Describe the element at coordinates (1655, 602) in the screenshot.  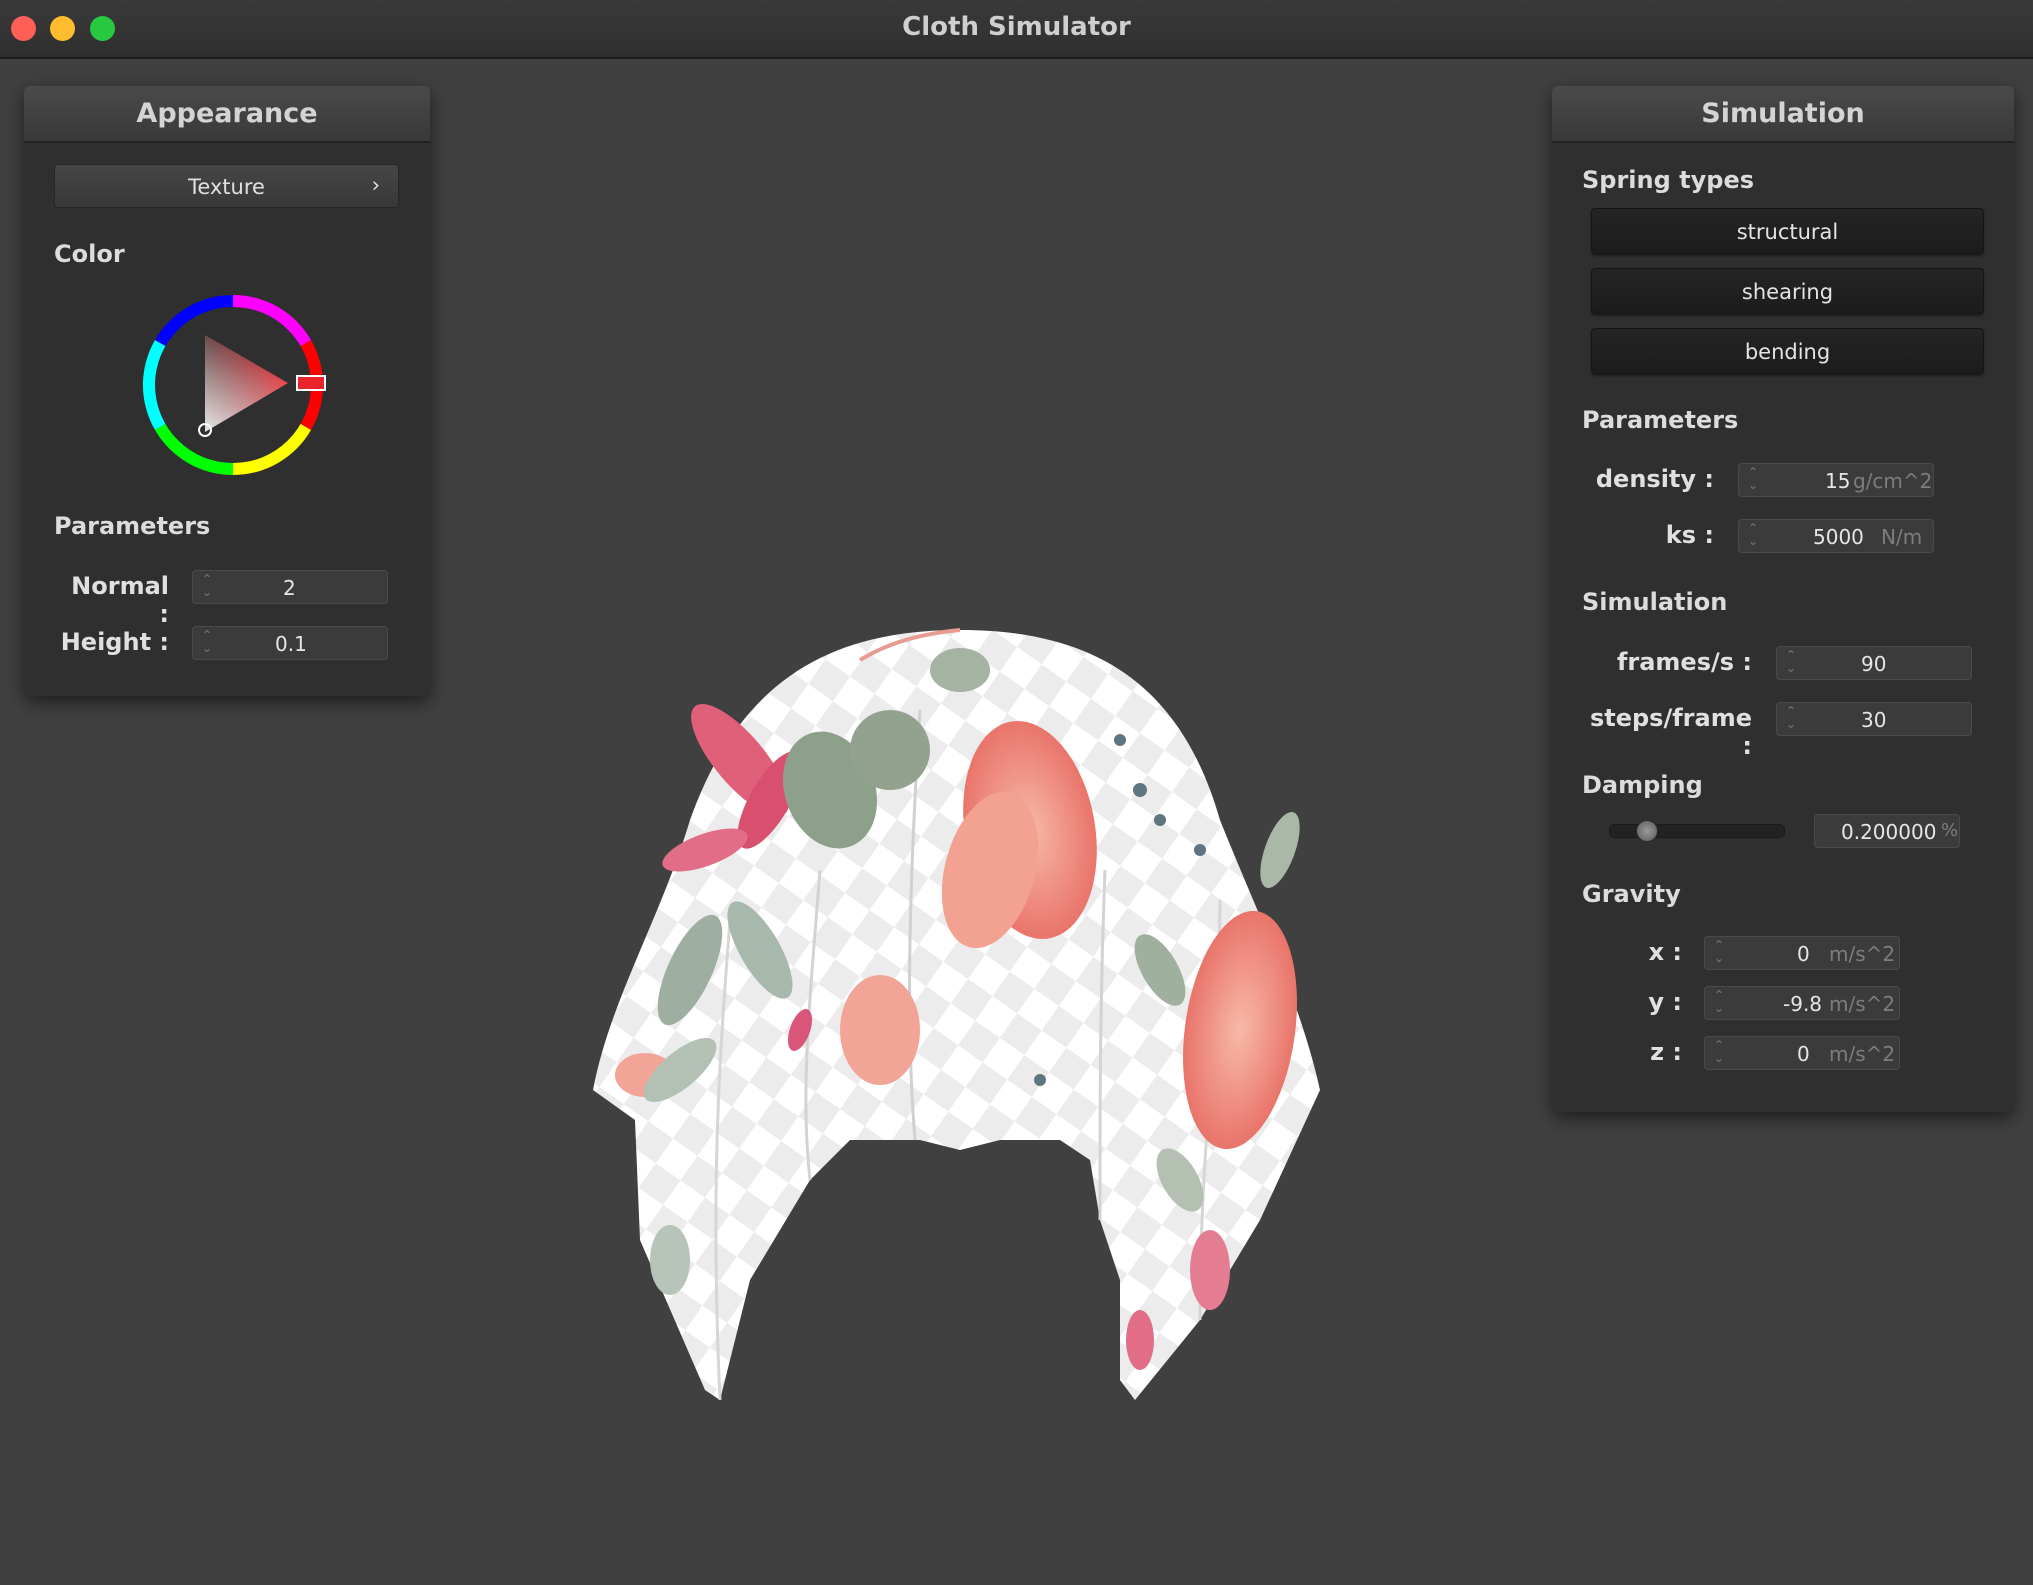
I see `simulation-heading: Simulation` at that location.